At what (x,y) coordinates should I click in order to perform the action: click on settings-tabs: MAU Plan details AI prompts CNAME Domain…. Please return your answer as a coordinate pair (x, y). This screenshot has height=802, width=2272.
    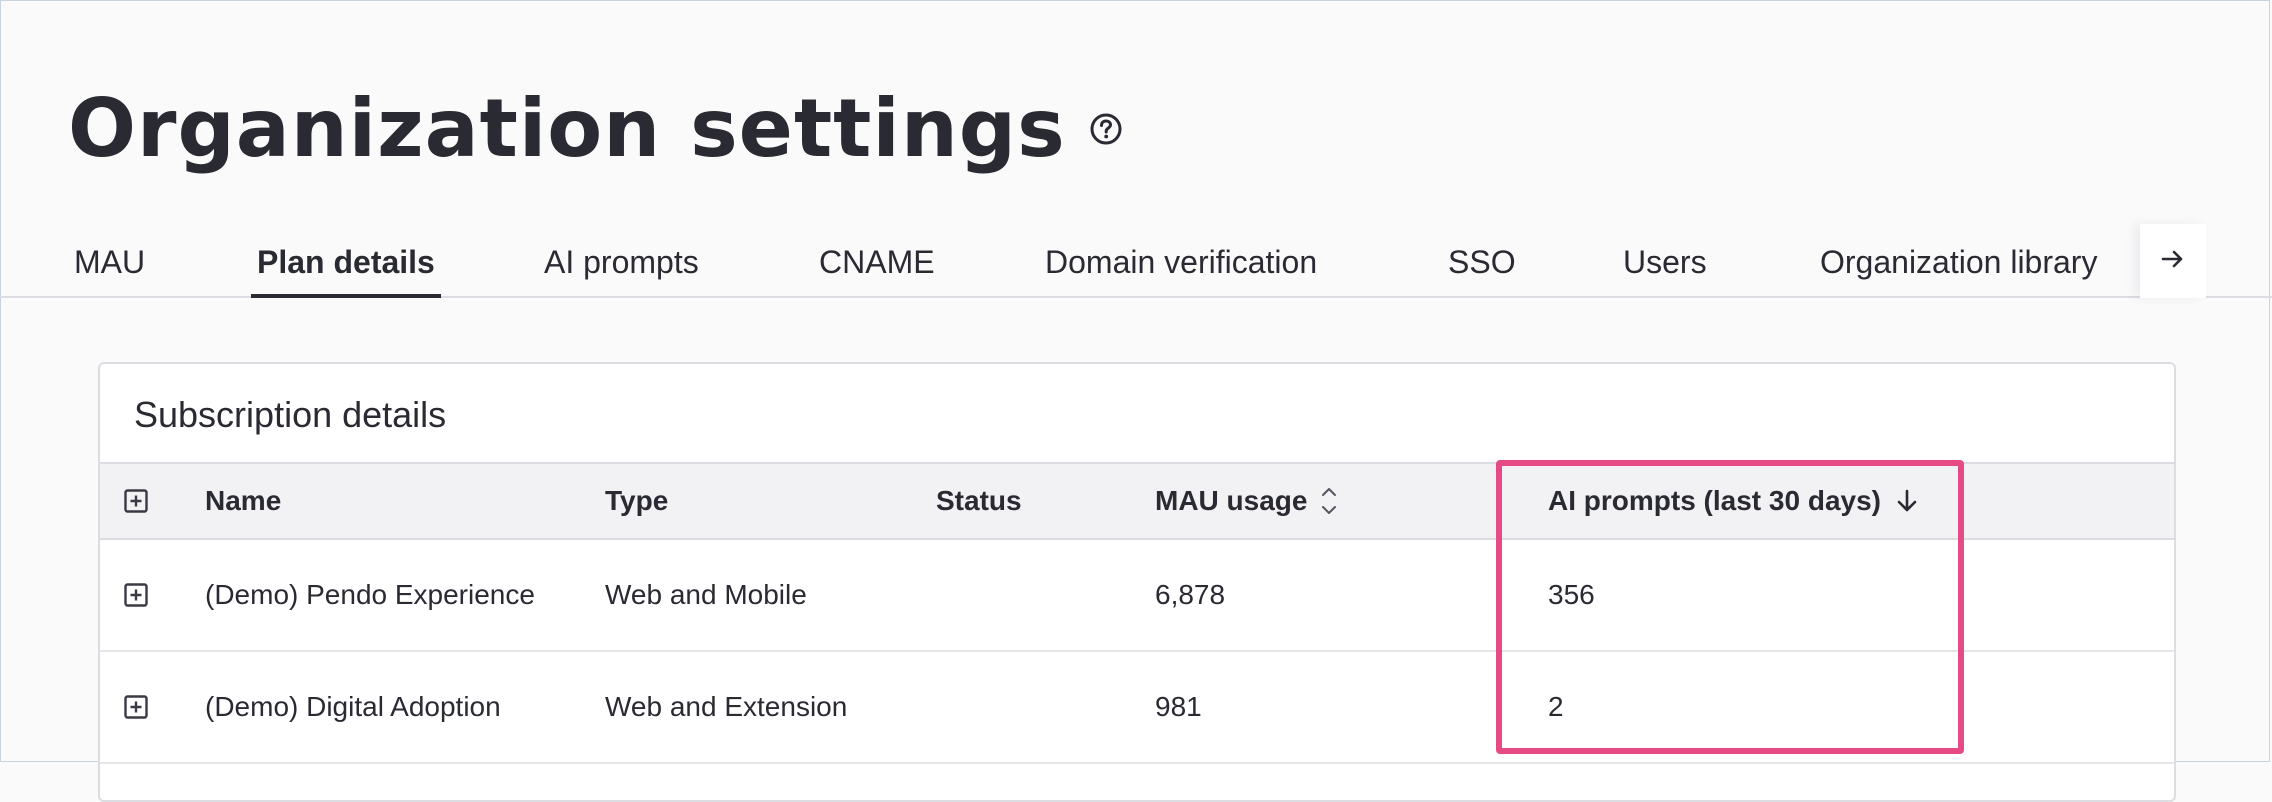
    Looking at the image, I should click on (1136, 264).